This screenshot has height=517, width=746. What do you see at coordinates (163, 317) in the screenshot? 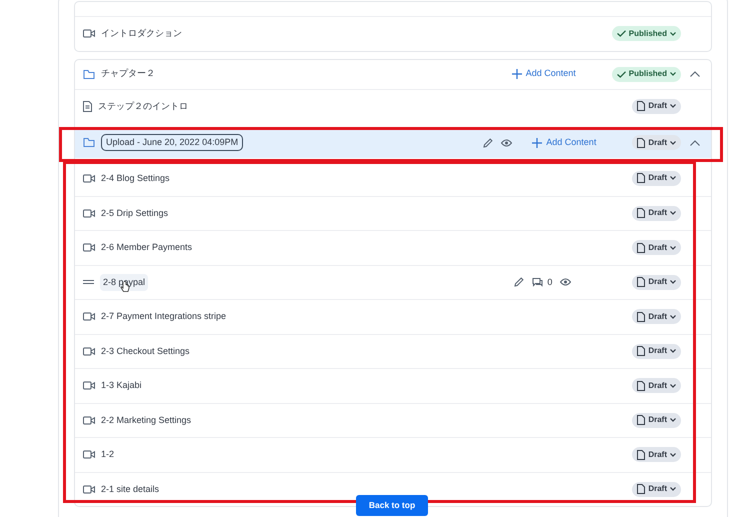
I see `lesson-title: 2-7 Payment Integrations stripe` at bounding box center [163, 317].